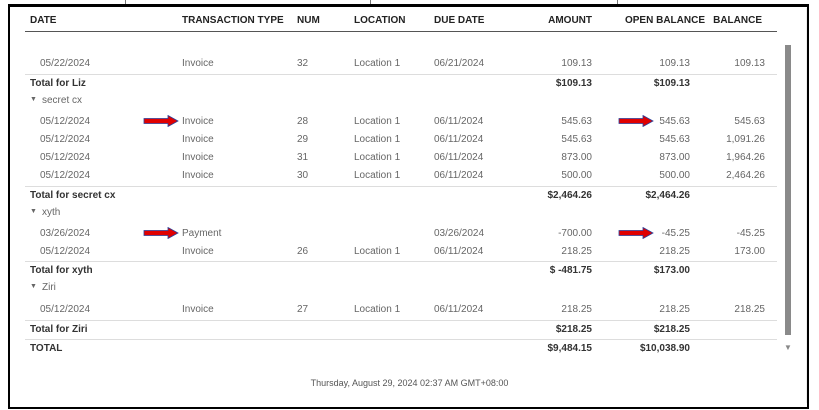 The image size is (819, 410). Describe the element at coordinates (65, 233) in the screenshot. I see `date-cell: 03/26/2024` at that location.